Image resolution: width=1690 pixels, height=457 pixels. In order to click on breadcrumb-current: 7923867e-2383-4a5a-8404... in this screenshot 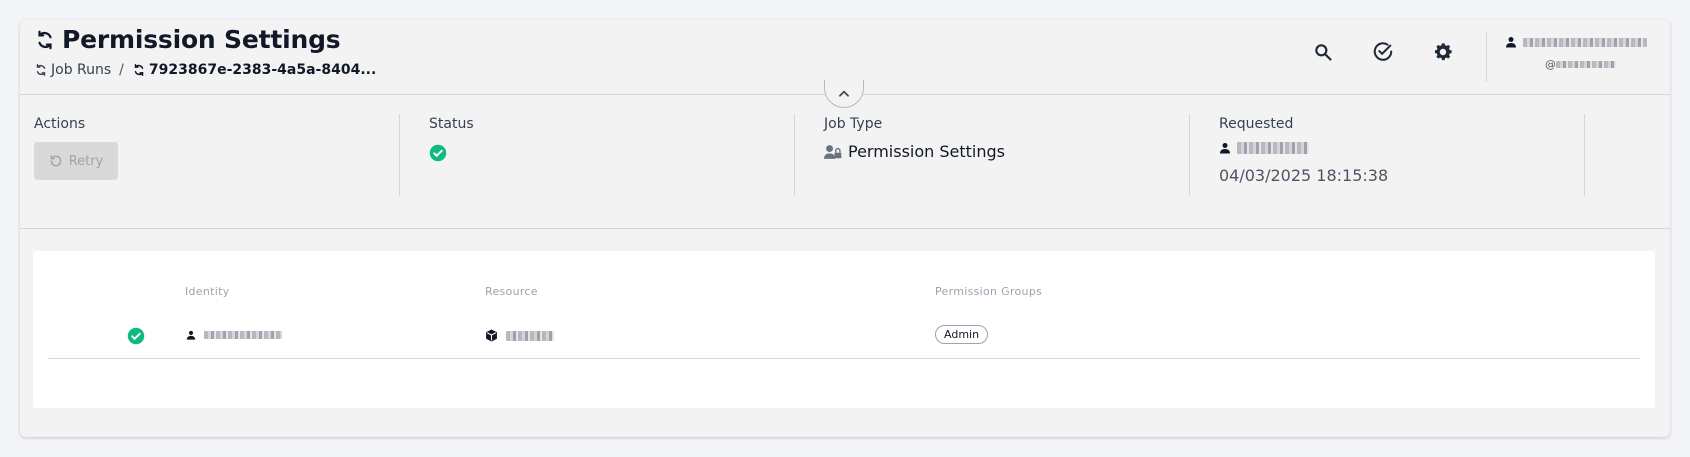, I will do `click(262, 70)`.